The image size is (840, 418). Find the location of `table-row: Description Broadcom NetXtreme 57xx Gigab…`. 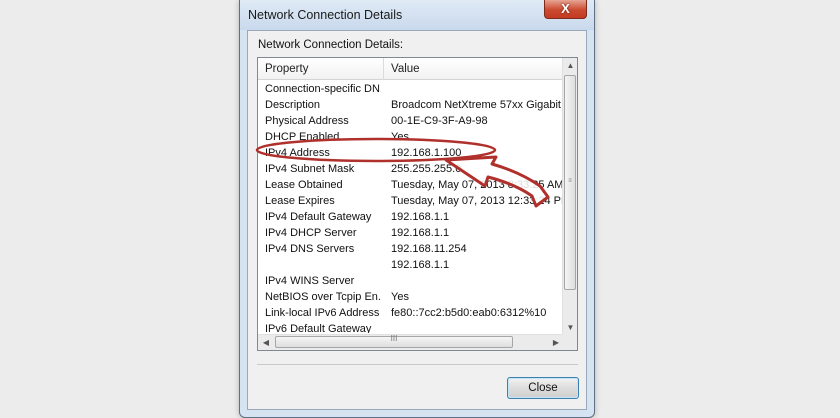

table-row: Description Broadcom NetXtreme 57xx Gigab… is located at coordinates (411, 105).